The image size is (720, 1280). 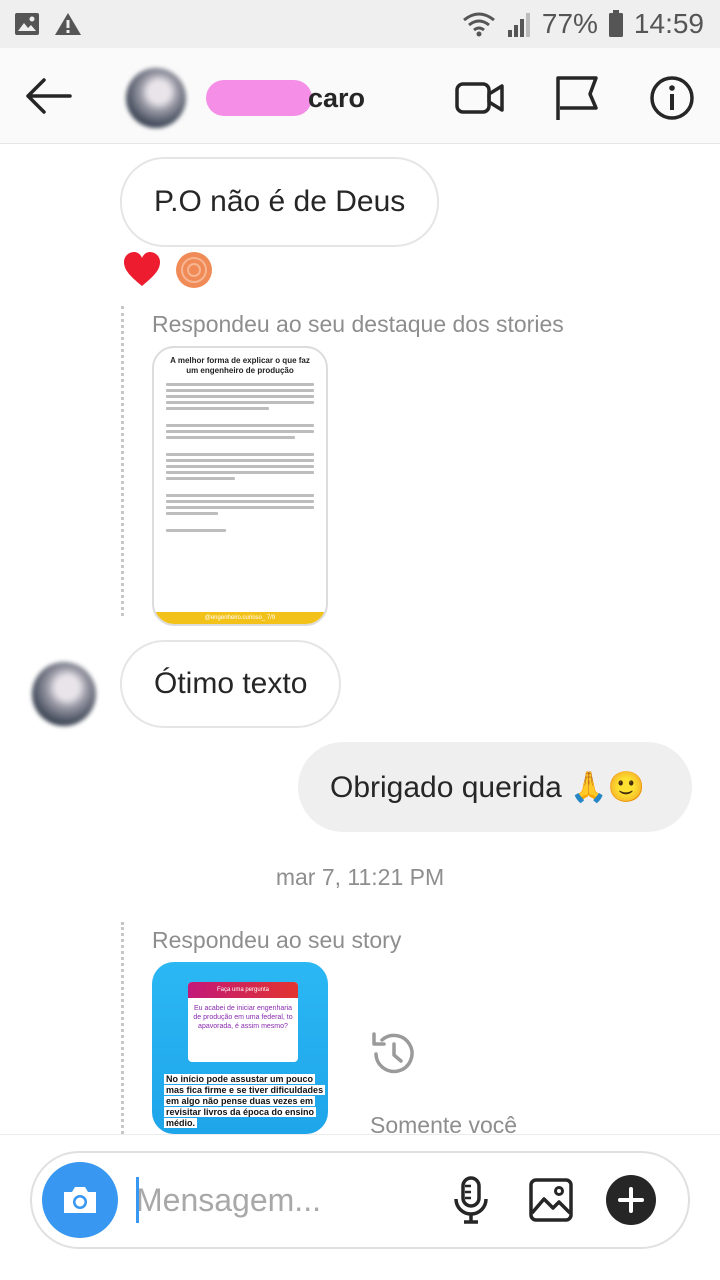 I want to click on gallery-icon, so click(x=551, y=1200).